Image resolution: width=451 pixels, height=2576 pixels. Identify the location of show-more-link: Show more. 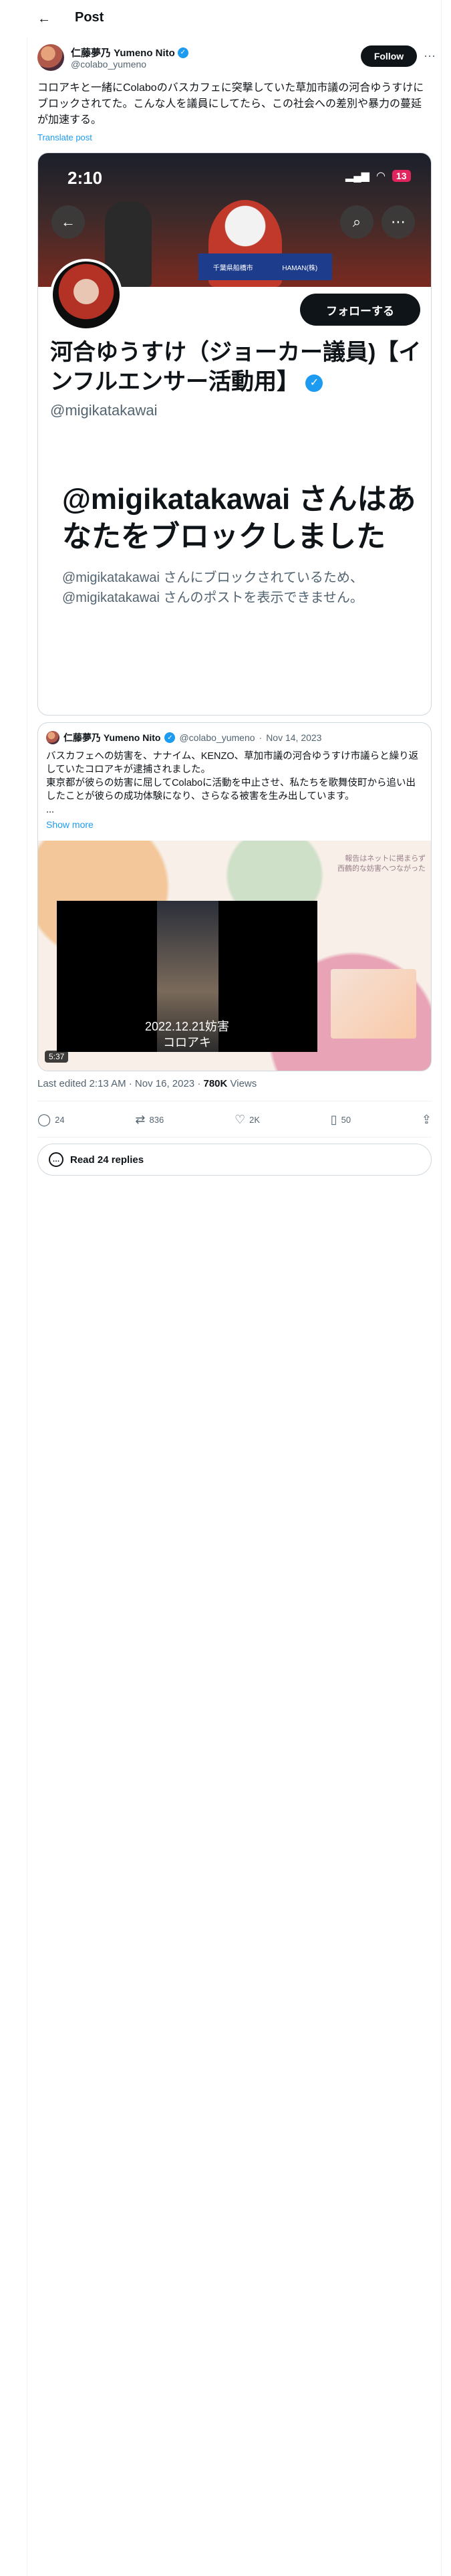
(70, 825).